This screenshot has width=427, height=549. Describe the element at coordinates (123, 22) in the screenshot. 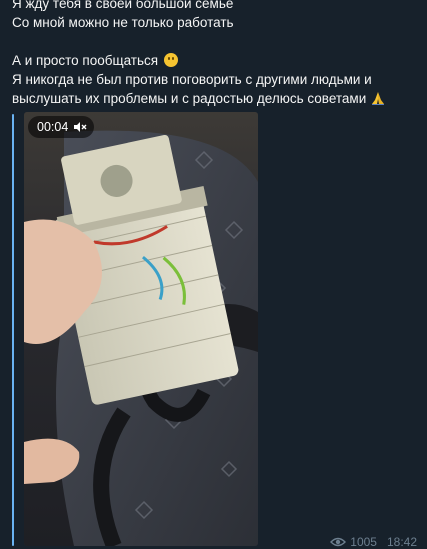

I see `message-line-2: Со мной можно не только работать` at that location.